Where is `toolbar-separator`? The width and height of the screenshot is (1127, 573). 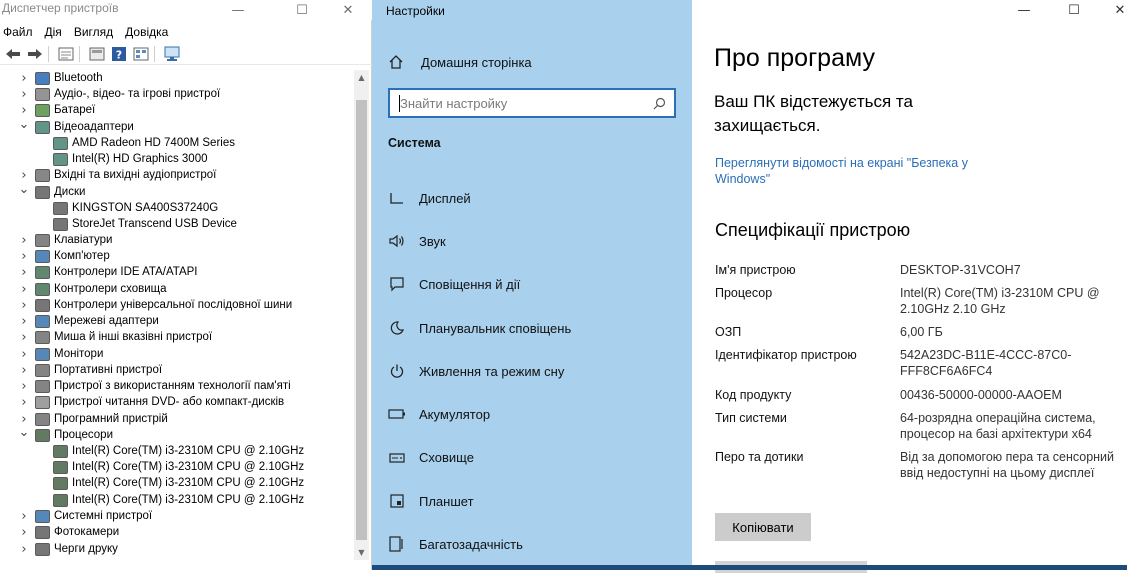 toolbar-separator is located at coordinates (79, 53).